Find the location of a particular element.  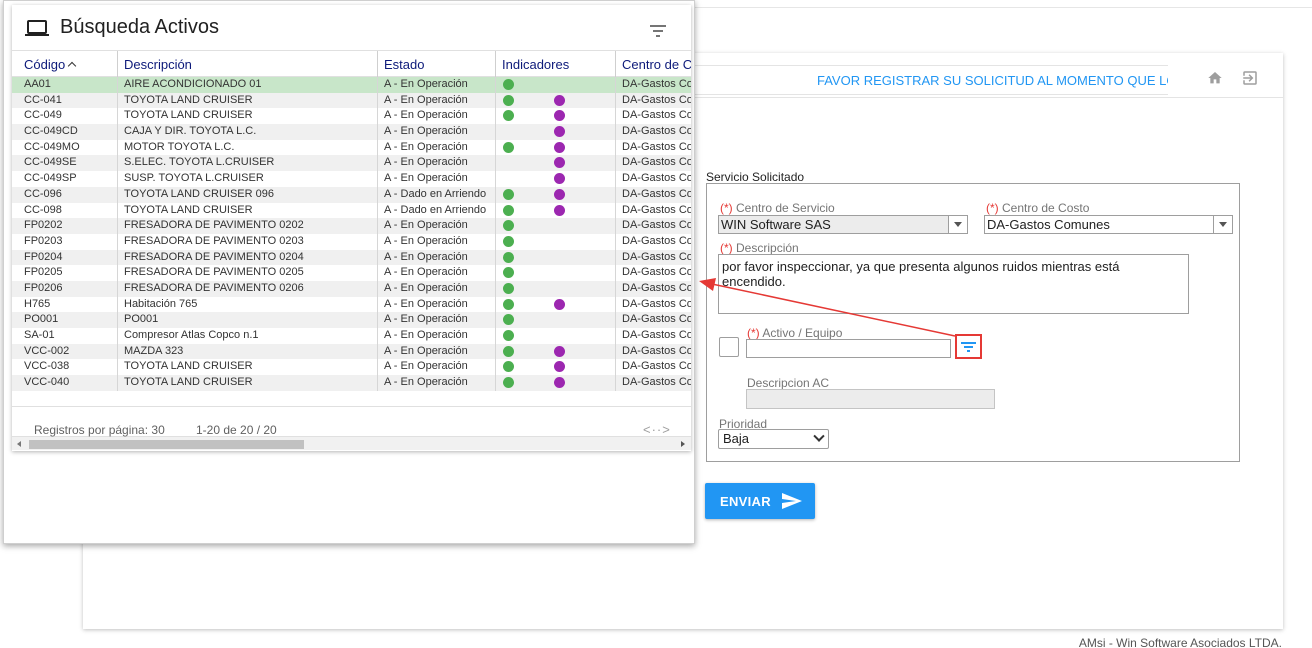

horizontal-scrollbar is located at coordinates (351, 443).